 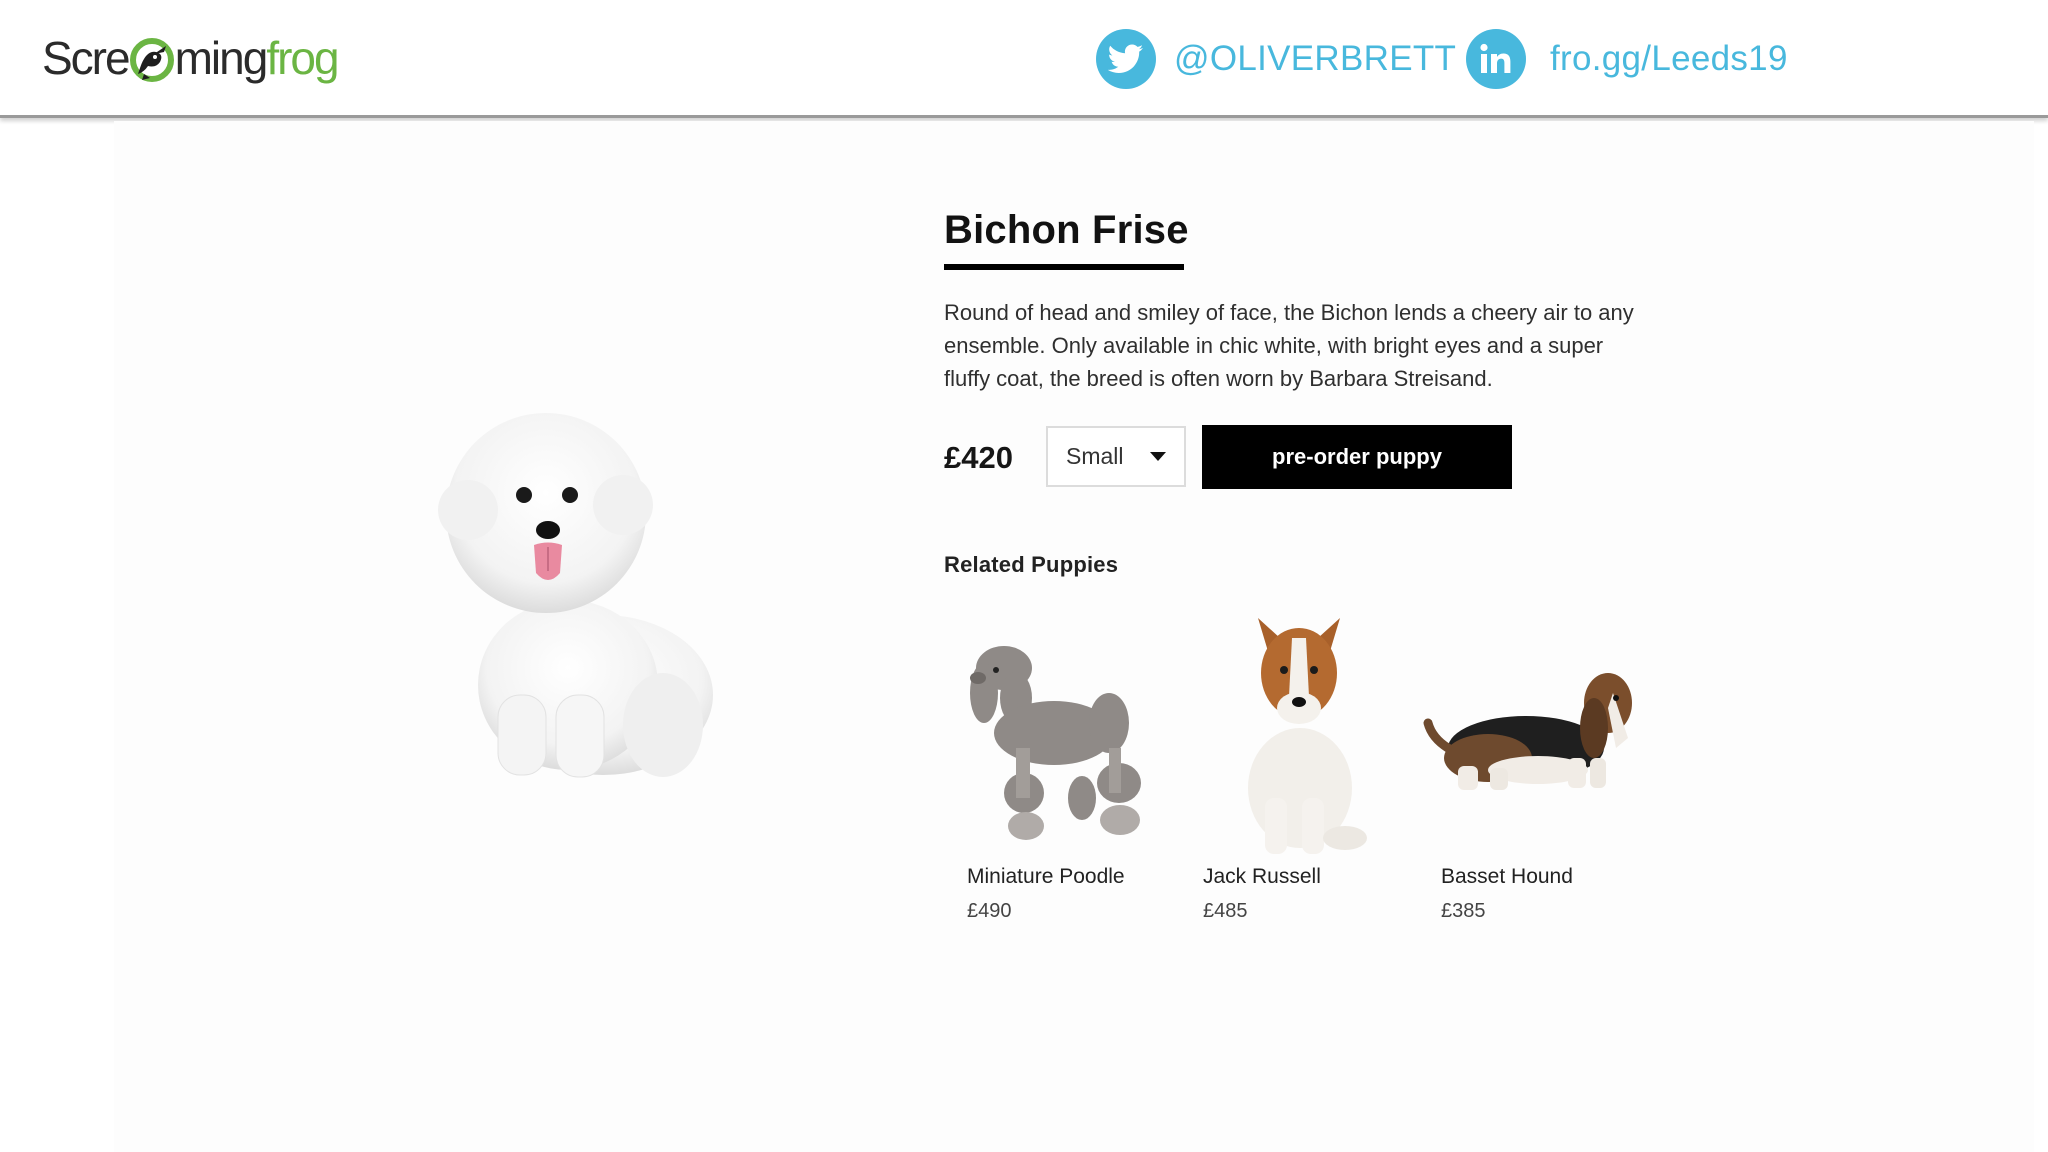 I want to click on related-name: Miniature Poodle, so click(x=1046, y=876).